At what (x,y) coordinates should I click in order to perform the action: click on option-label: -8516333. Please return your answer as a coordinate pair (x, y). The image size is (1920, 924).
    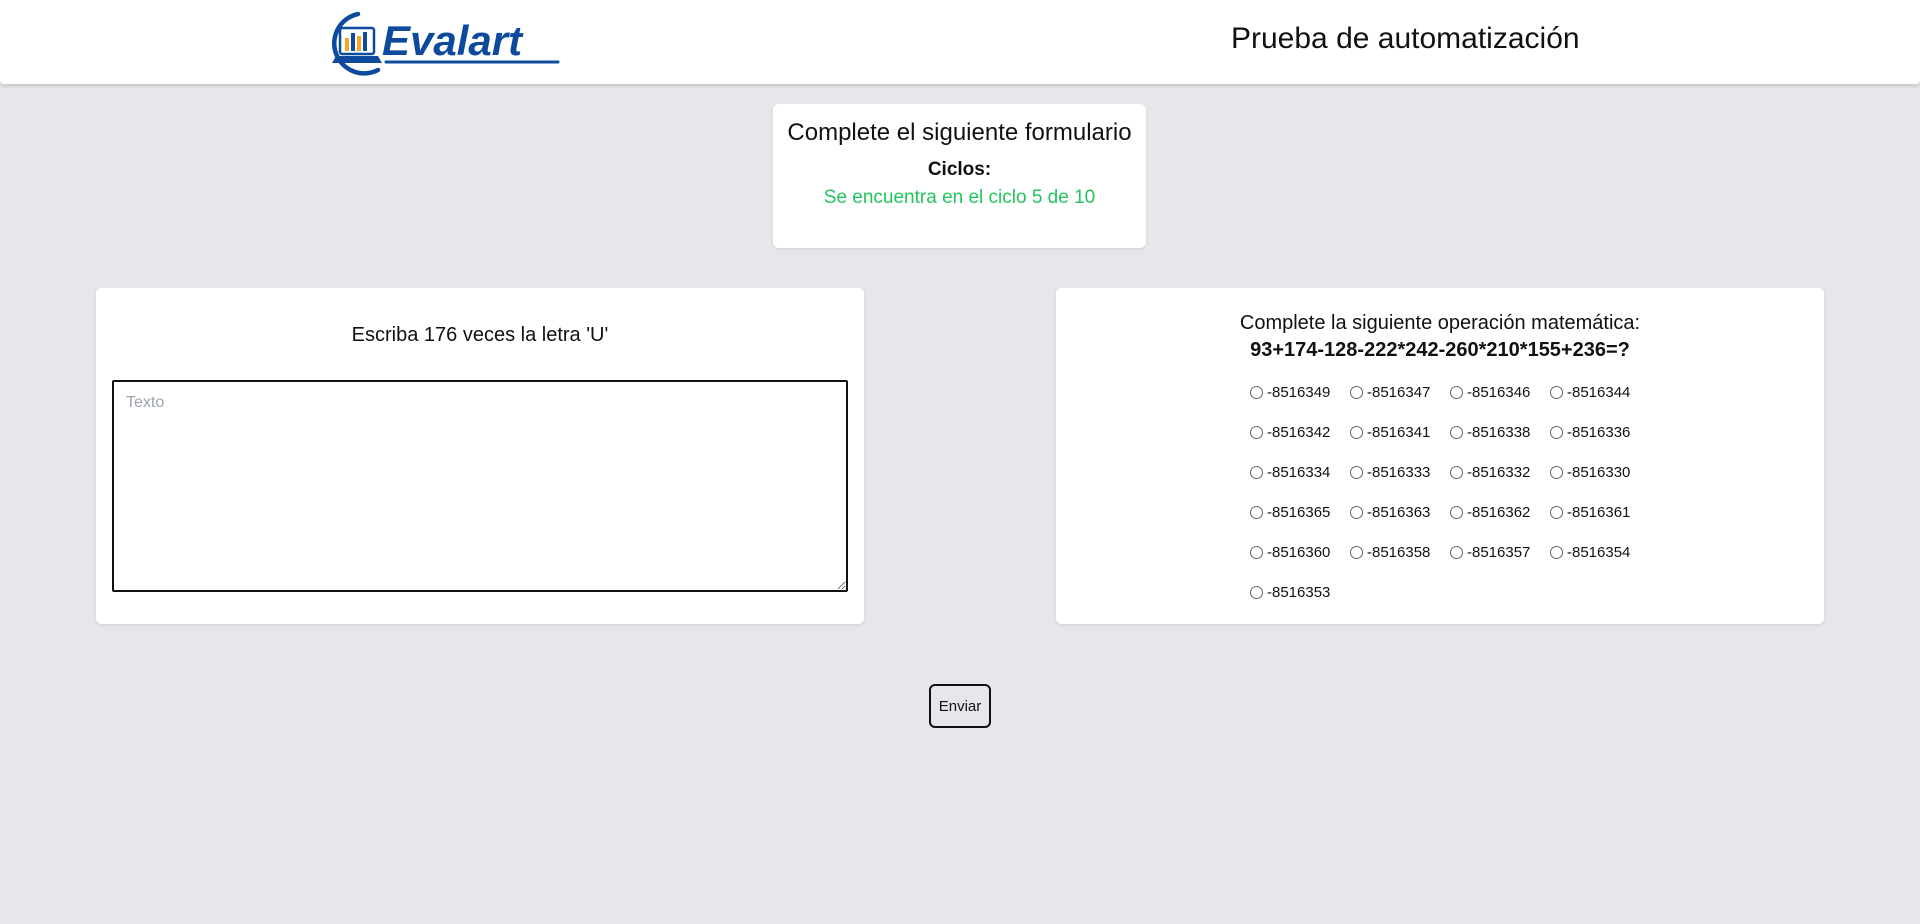
    Looking at the image, I should click on (1399, 472).